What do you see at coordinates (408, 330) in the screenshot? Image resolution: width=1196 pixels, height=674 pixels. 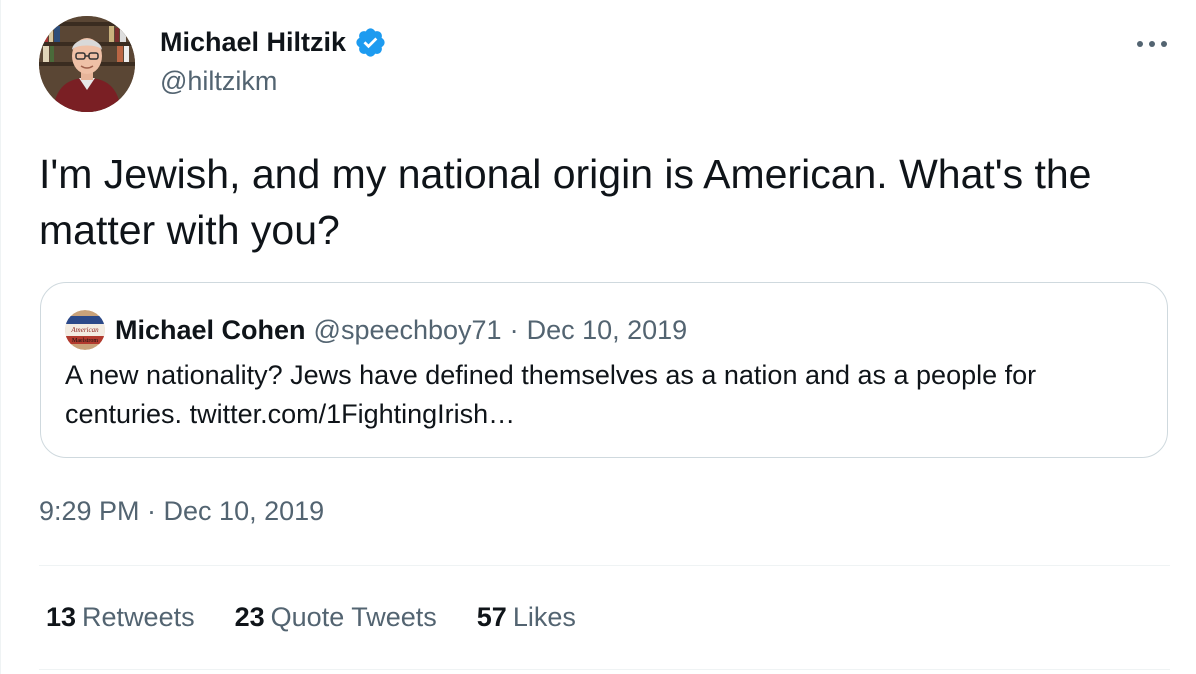 I see `quoted-author-handle: @speechboy71` at bounding box center [408, 330].